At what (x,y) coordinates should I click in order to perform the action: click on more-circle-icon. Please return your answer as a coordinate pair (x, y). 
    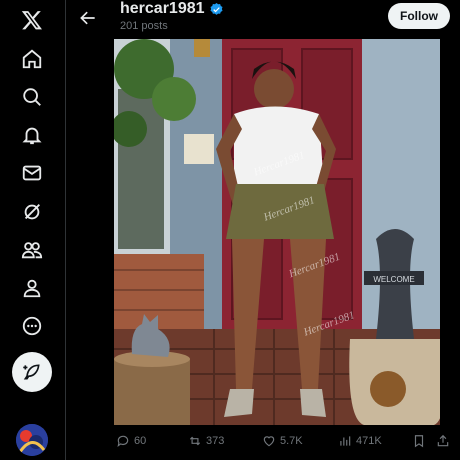
    Looking at the image, I should click on (32, 326).